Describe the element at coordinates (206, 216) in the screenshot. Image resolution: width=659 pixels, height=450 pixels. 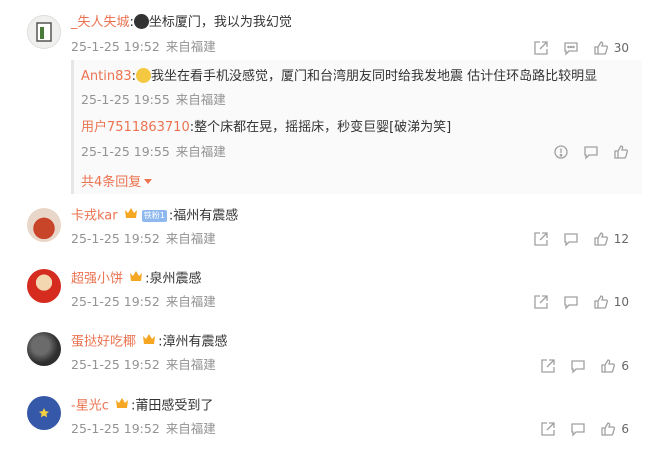
I see `comment-text: 福州有震感` at that location.